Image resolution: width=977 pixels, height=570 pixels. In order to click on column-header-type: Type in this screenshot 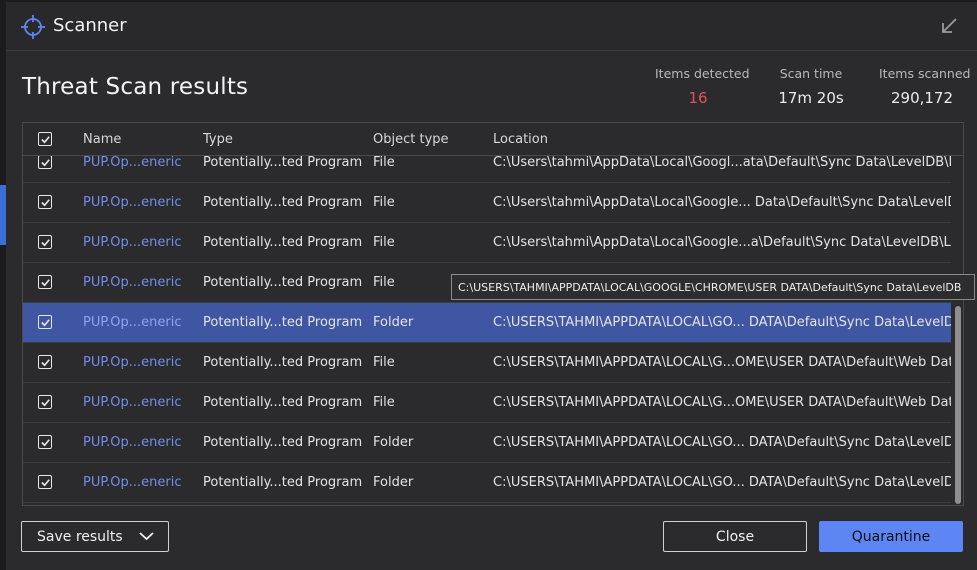, I will do `click(218, 139)`.